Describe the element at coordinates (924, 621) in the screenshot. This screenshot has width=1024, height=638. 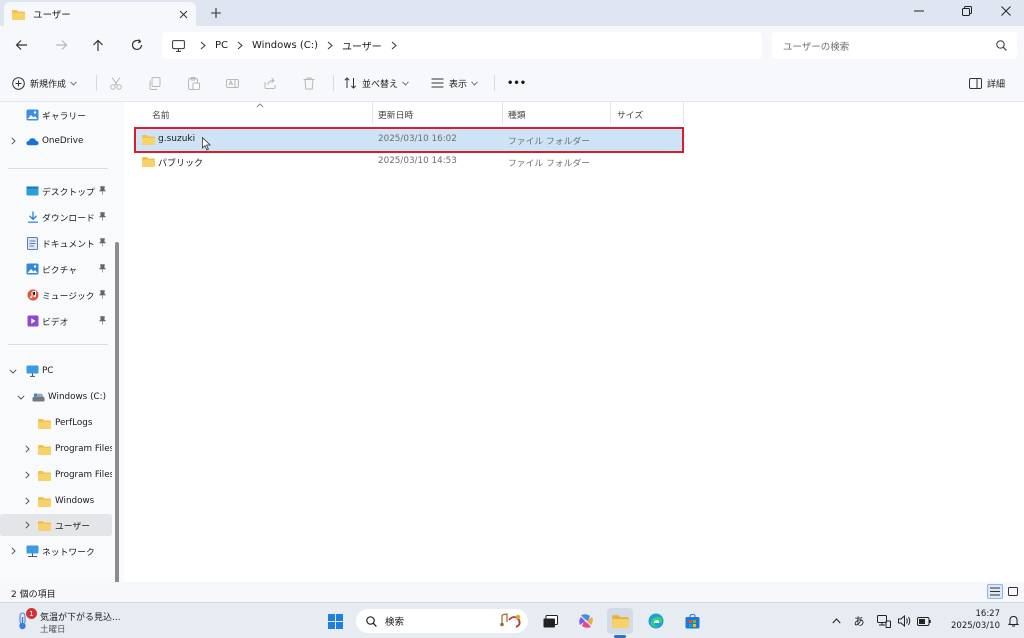
I see `battery-icon` at that location.